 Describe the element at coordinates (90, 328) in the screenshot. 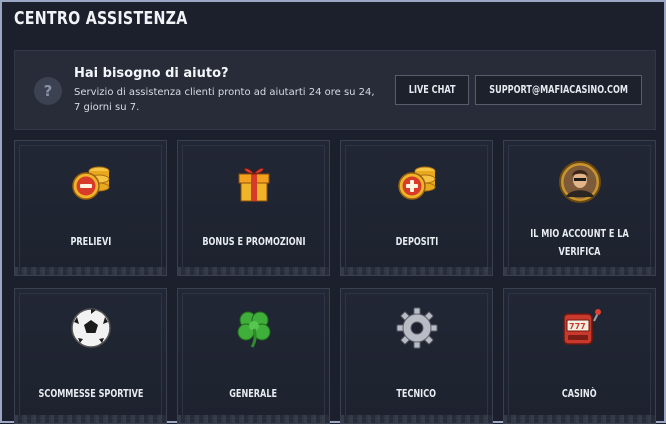

I see `soccer-ball-icon` at that location.